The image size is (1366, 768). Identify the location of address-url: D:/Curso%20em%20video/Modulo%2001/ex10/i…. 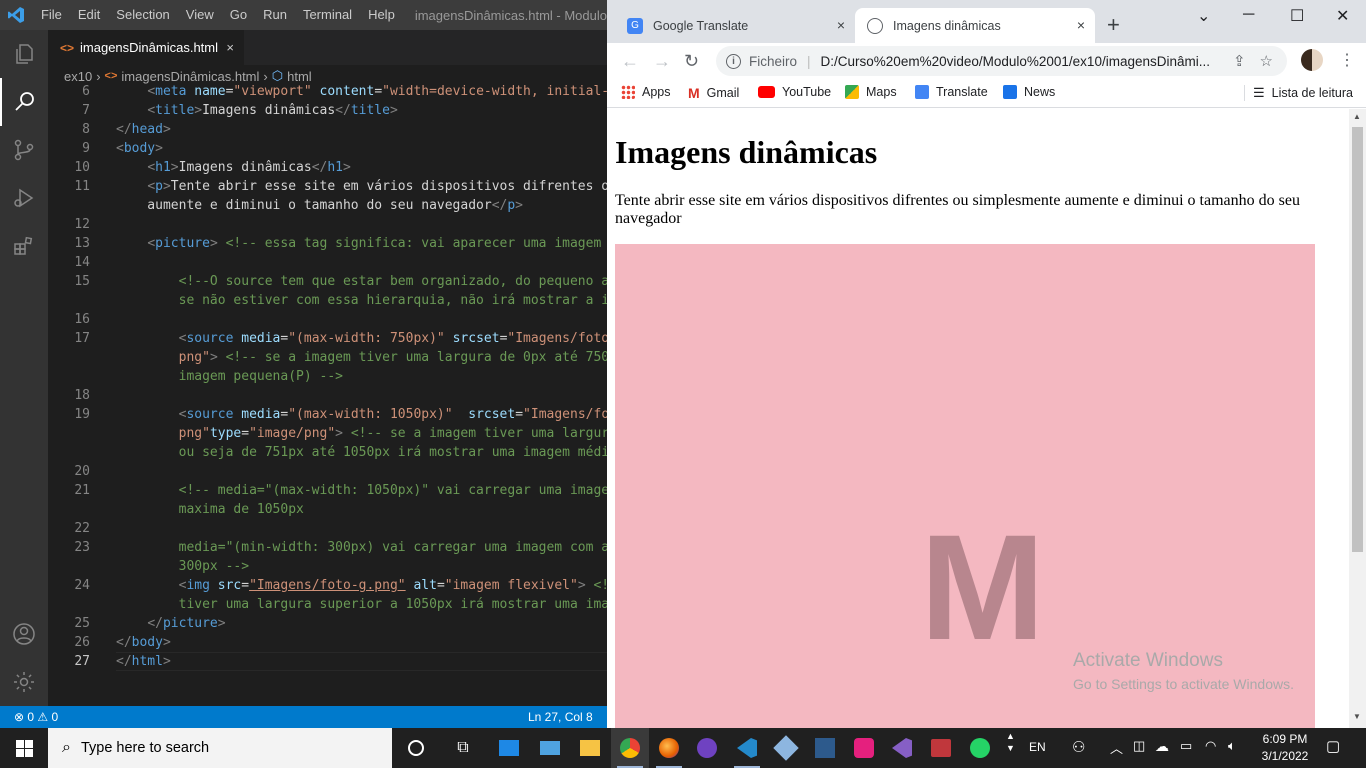
(1027, 61).